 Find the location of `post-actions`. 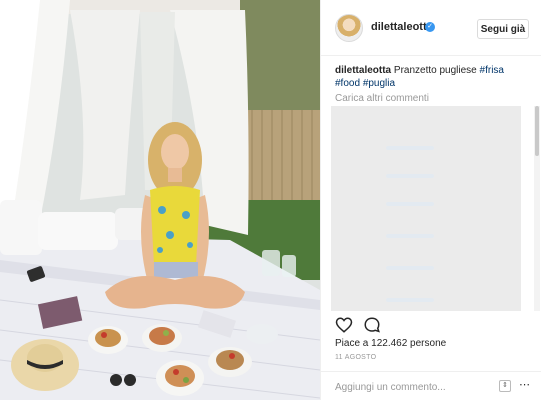

post-actions is located at coordinates (358, 325).